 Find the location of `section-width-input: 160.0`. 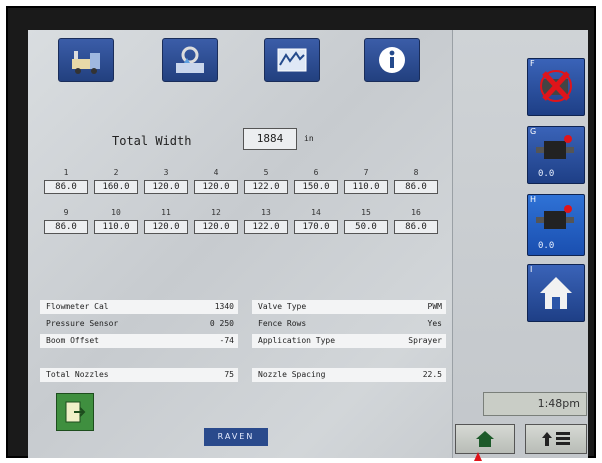

section-width-input: 160.0 is located at coordinates (116, 187).